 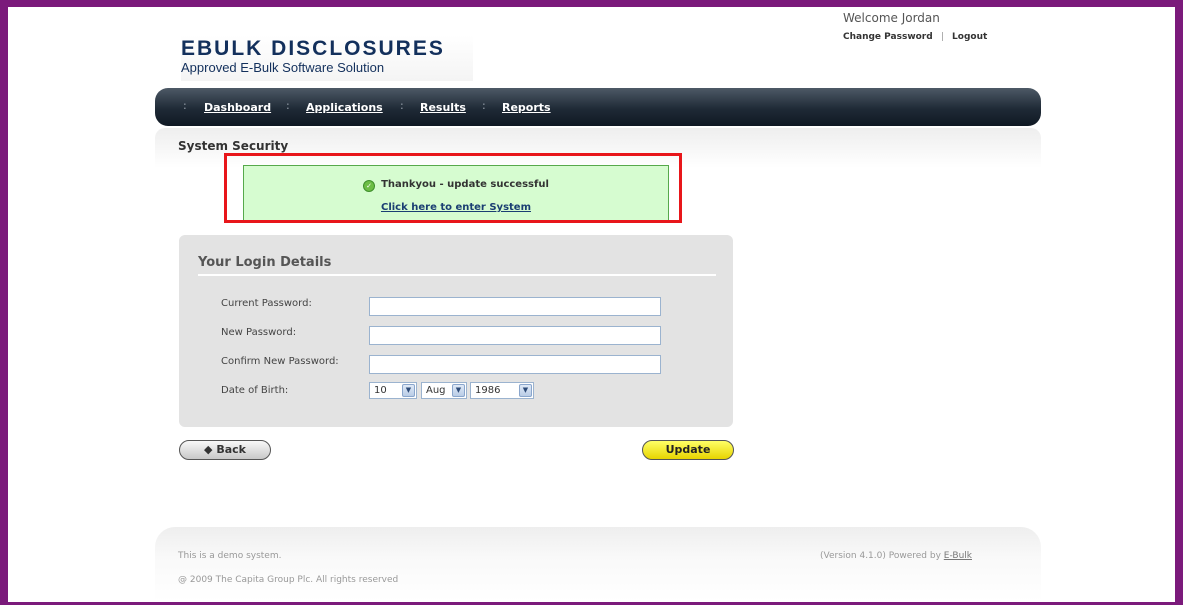 I want to click on welcome-text: Welcome Jordan, so click(x=891, y=18).